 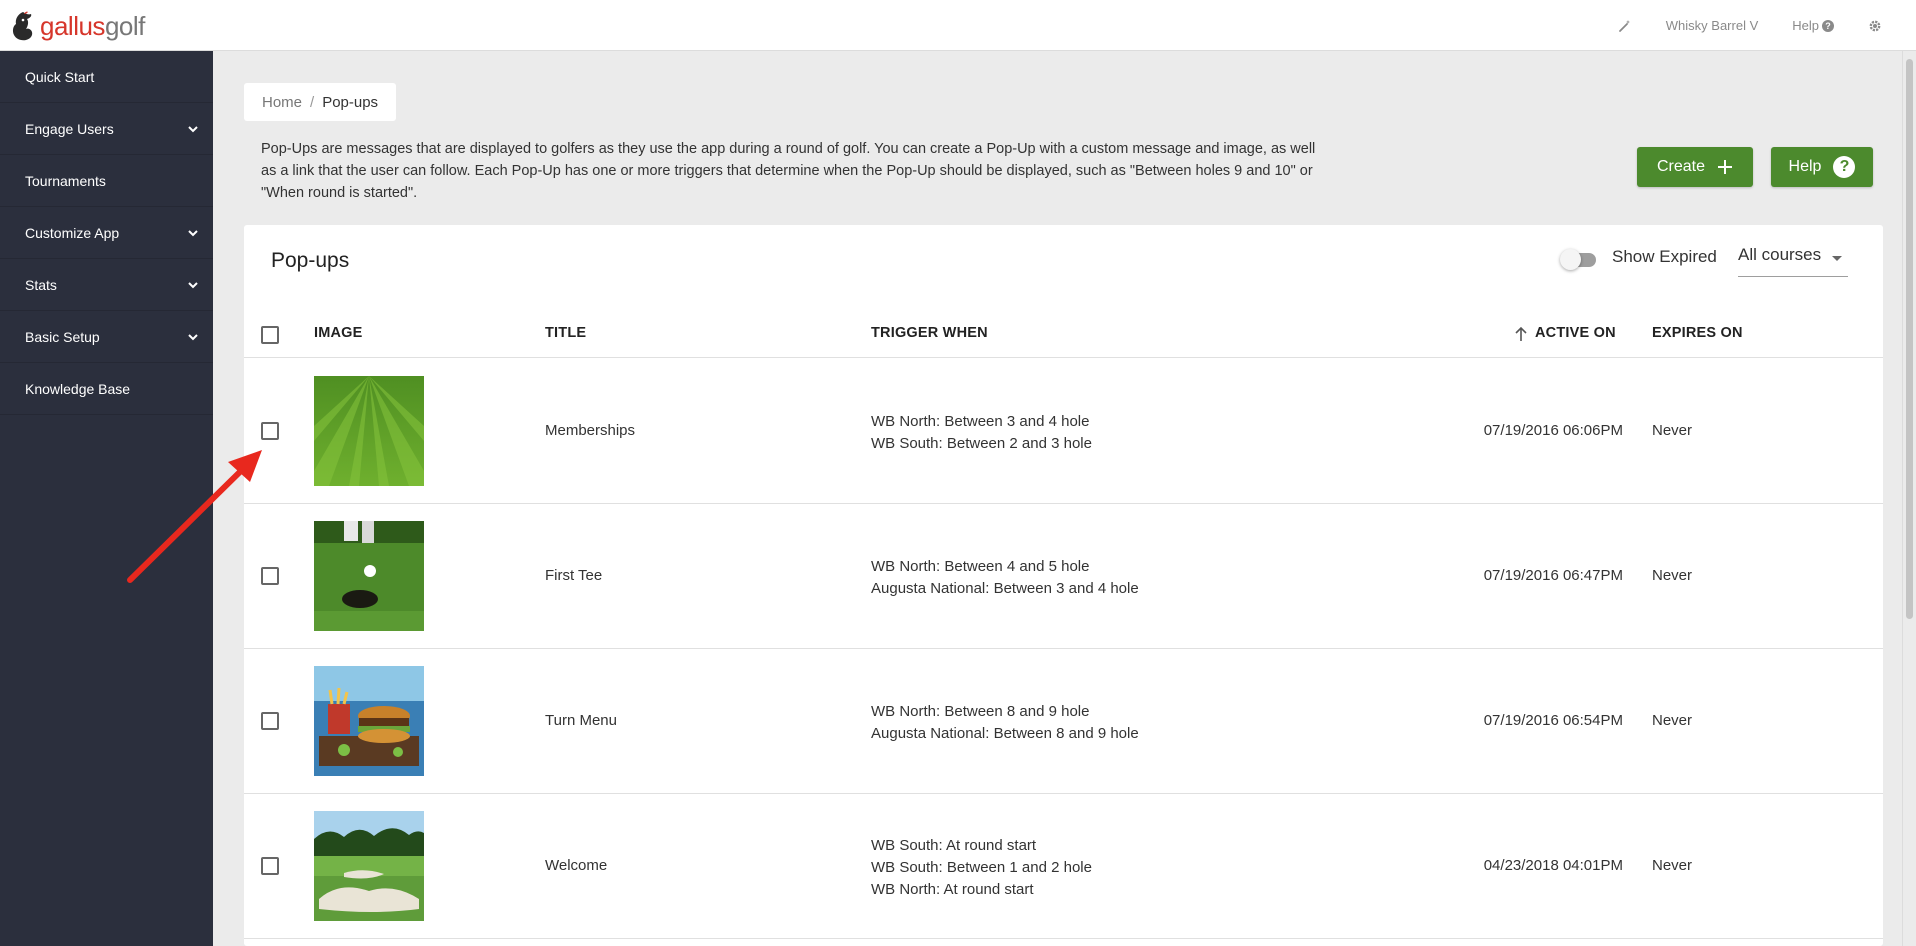 What do you see at coordinates (1575, 333) in the screenshot?
I see `column-header-active-on: ACTIVE ON` at bounding box center [1575, 333].